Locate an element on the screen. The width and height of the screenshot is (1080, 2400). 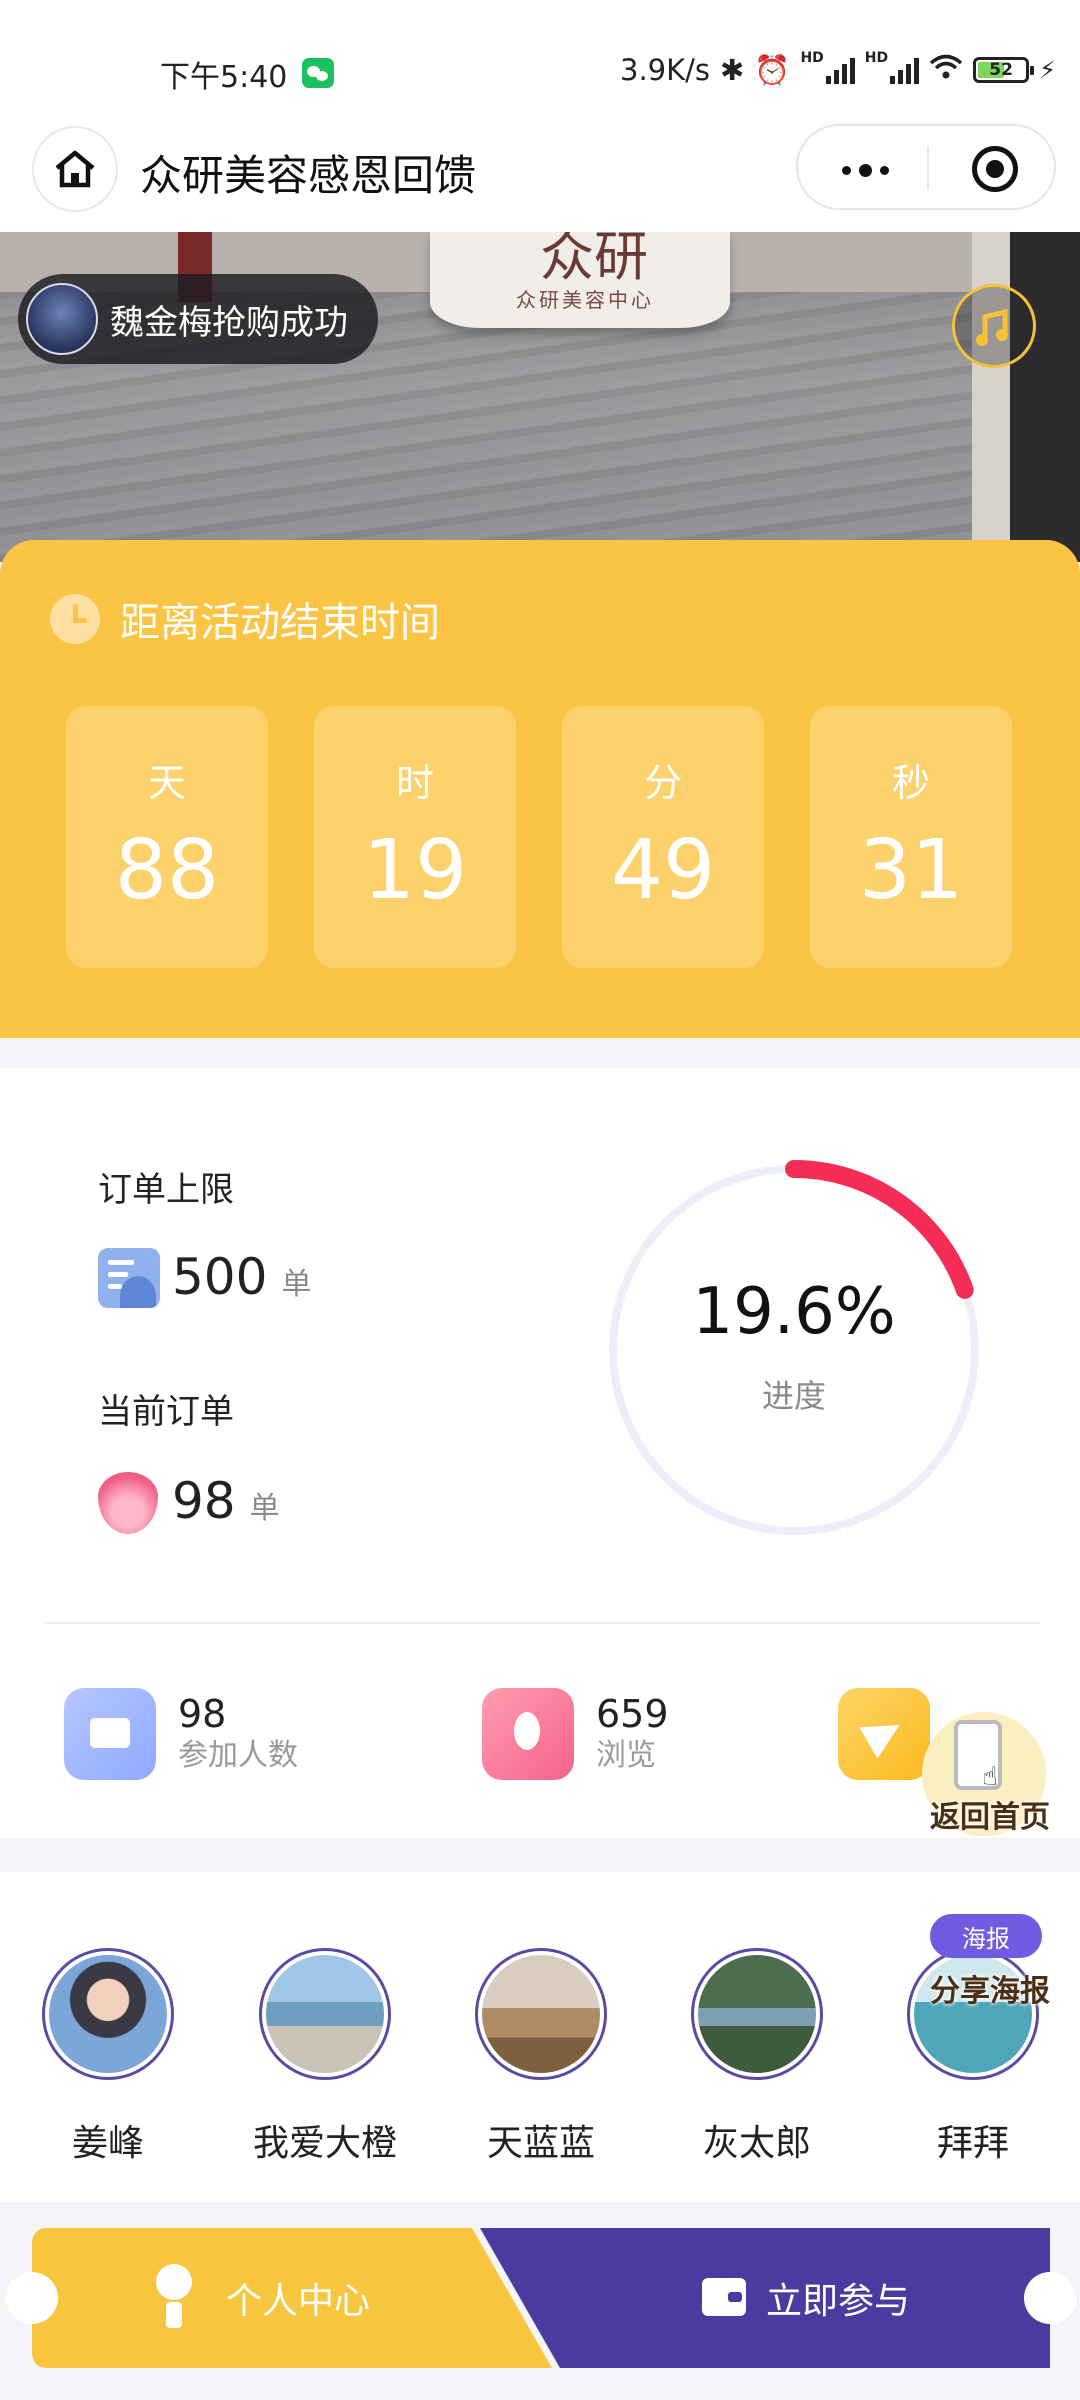
order-limit-value: 500 is located at coordinates (220, 1277).